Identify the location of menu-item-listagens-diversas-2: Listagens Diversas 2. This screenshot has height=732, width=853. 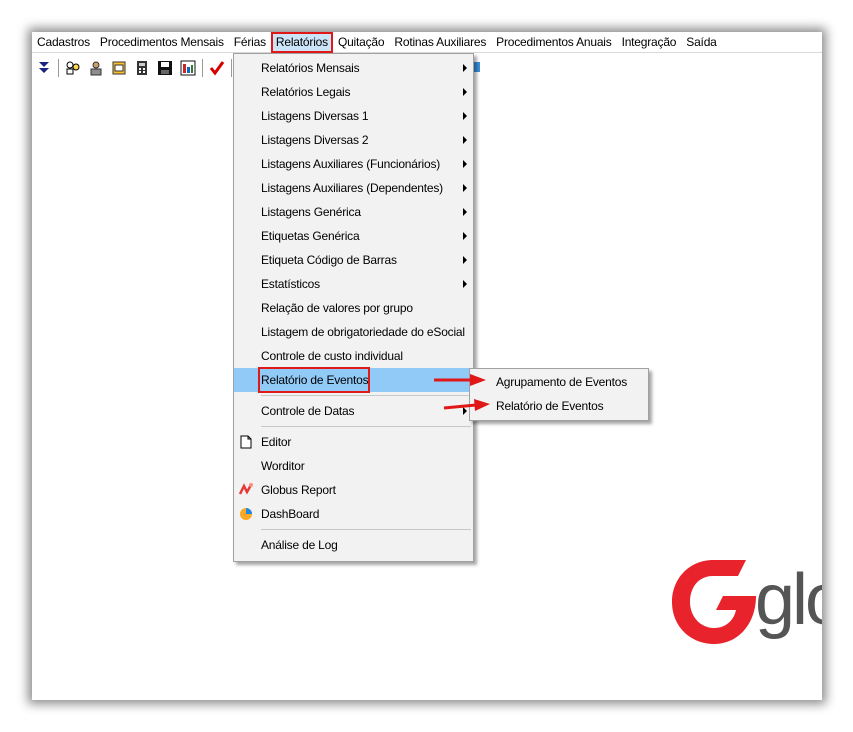
(353, 140).